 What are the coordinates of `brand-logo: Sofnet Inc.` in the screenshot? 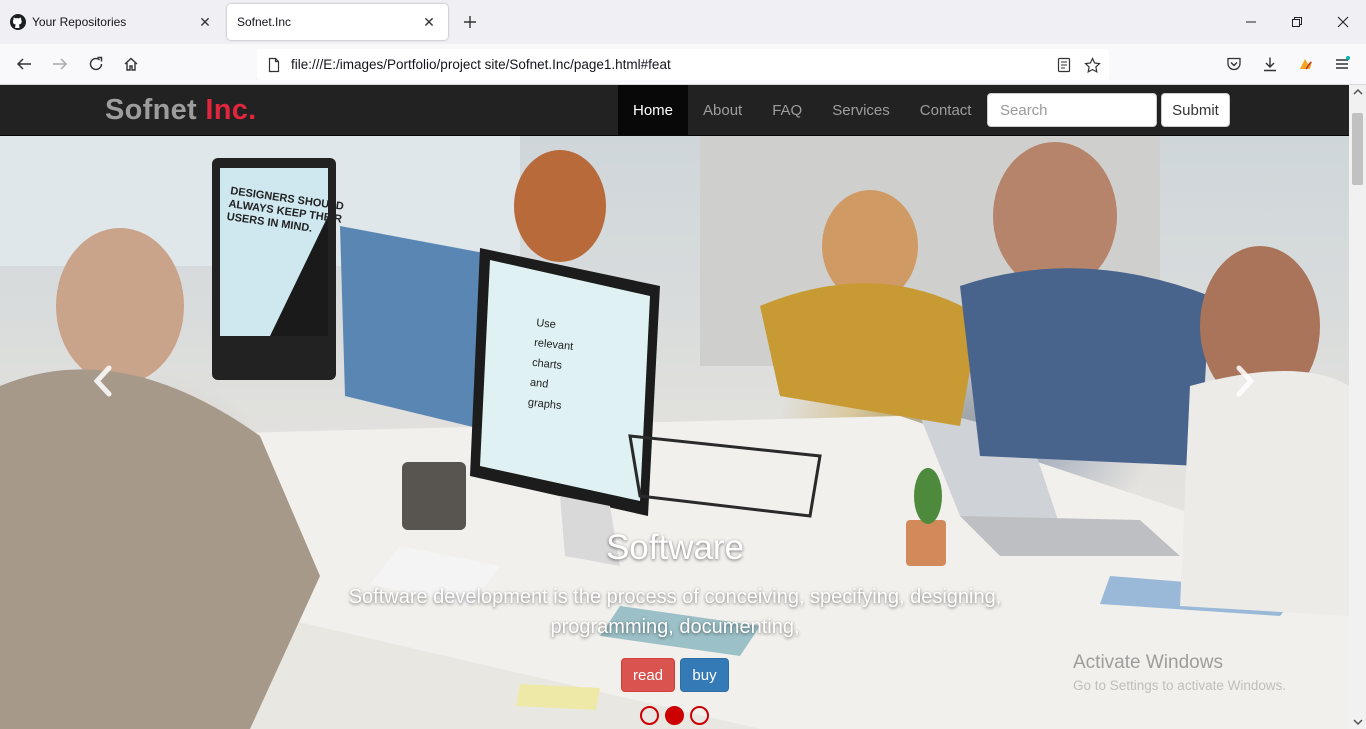 It's located at (181, 110).